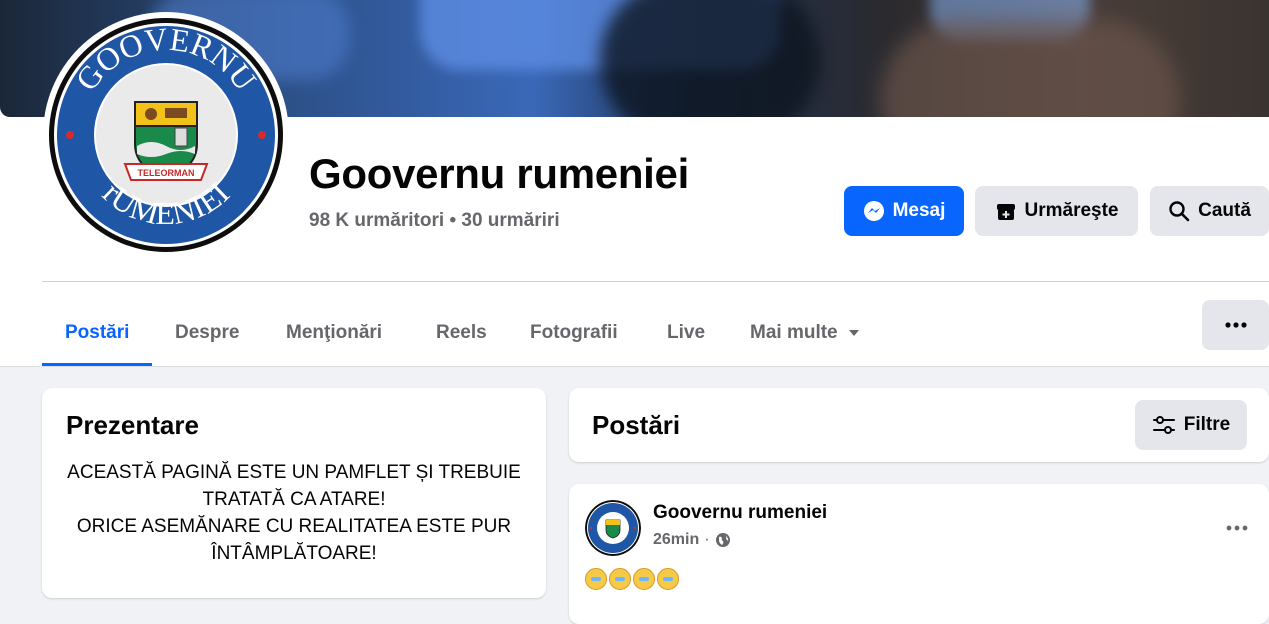  Describe the element at coordinates (1179, 211) in the screenshot. I see `search-icon` at that location.